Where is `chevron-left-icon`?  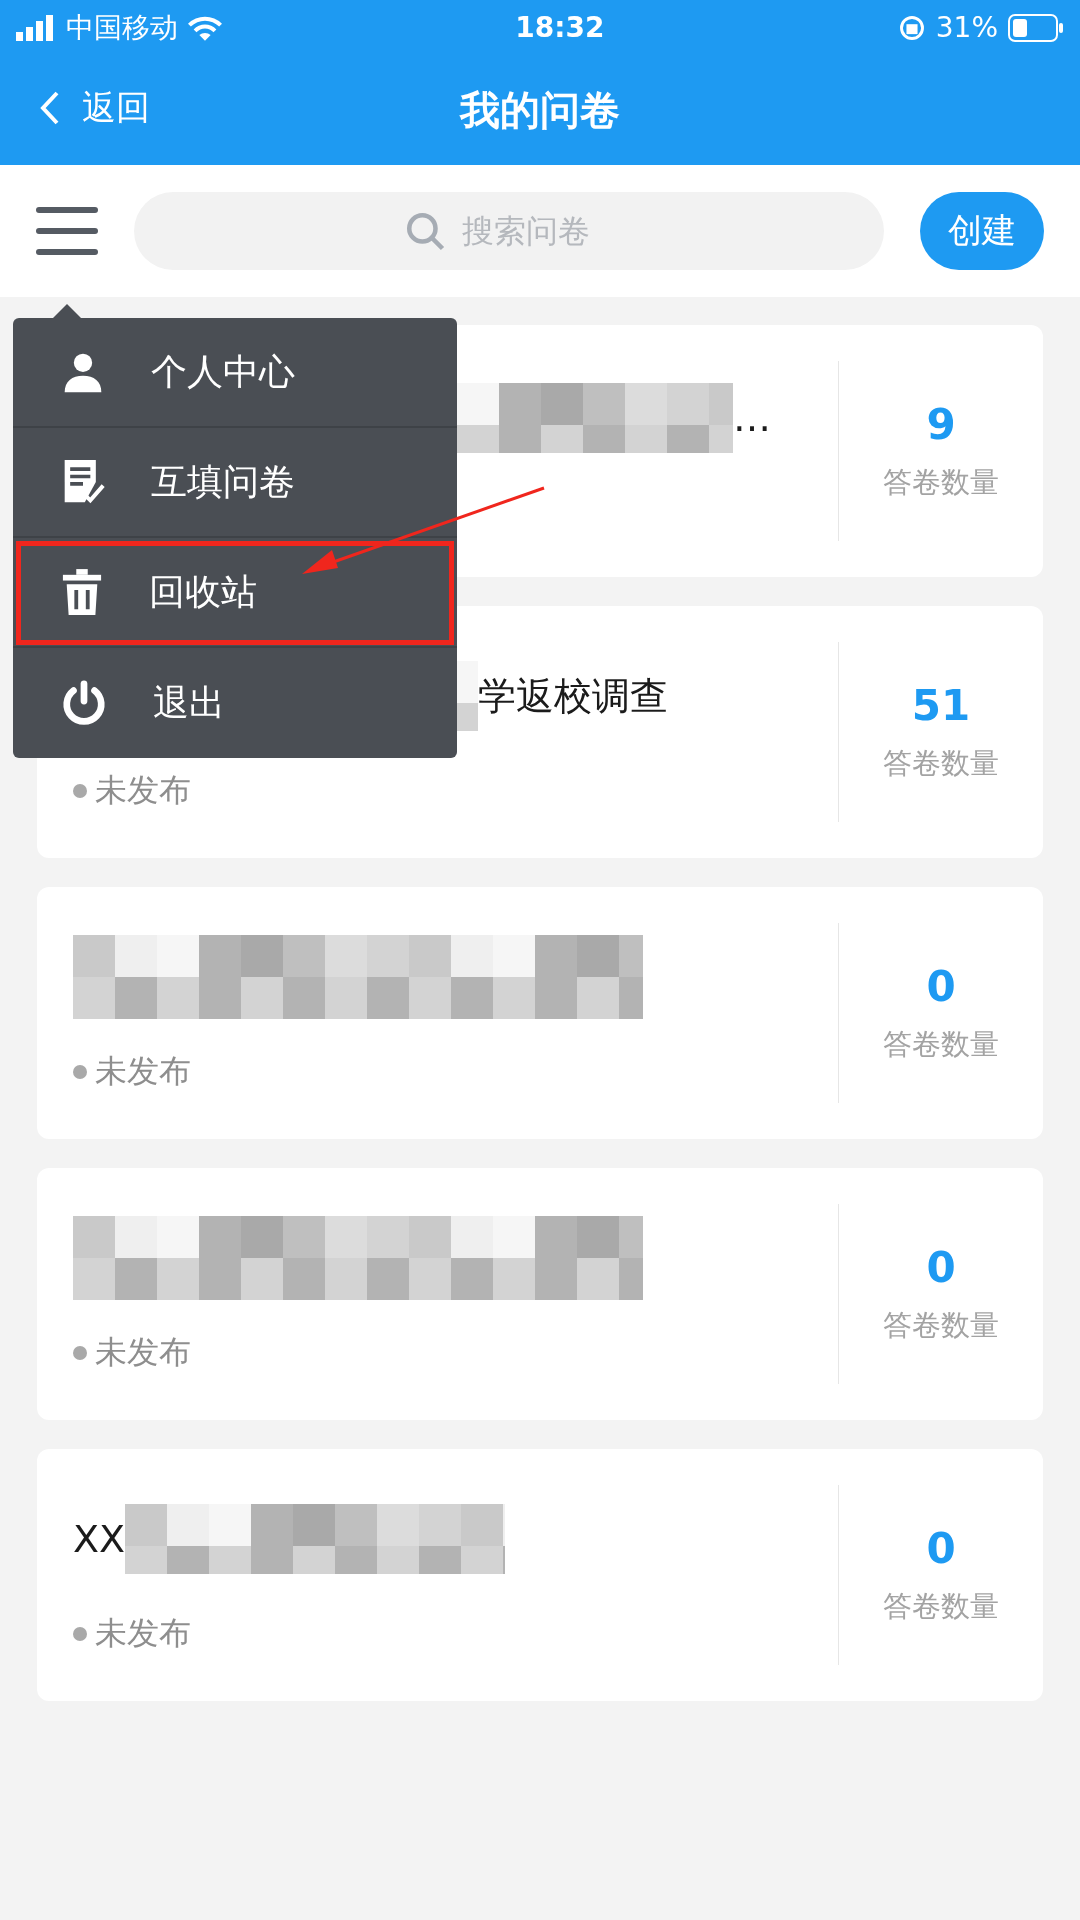 chevron-left-icon is located at coordinates (50, 108).